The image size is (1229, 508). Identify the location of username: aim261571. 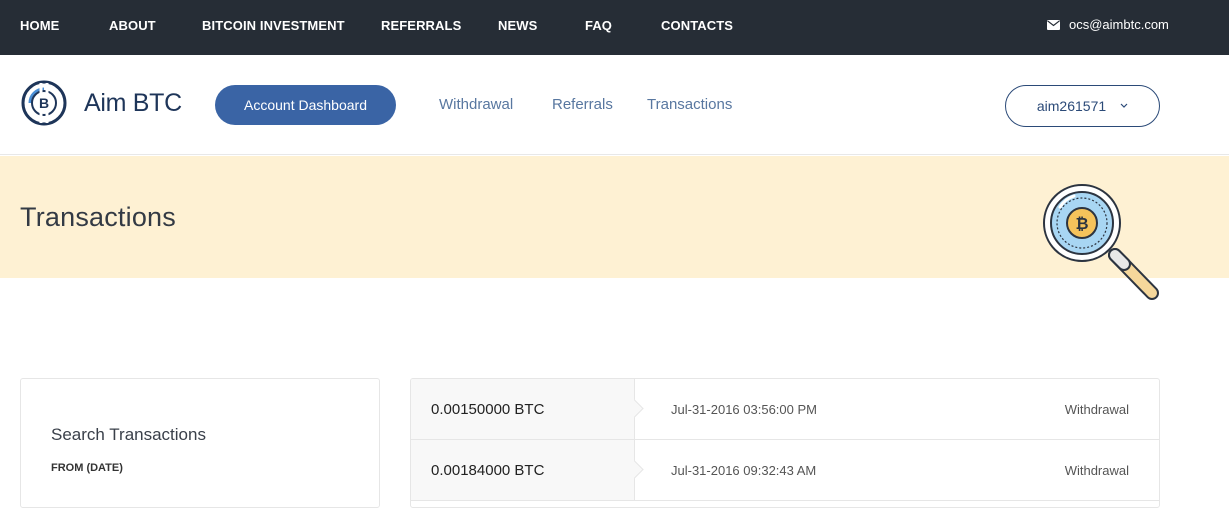
(1071, 106).